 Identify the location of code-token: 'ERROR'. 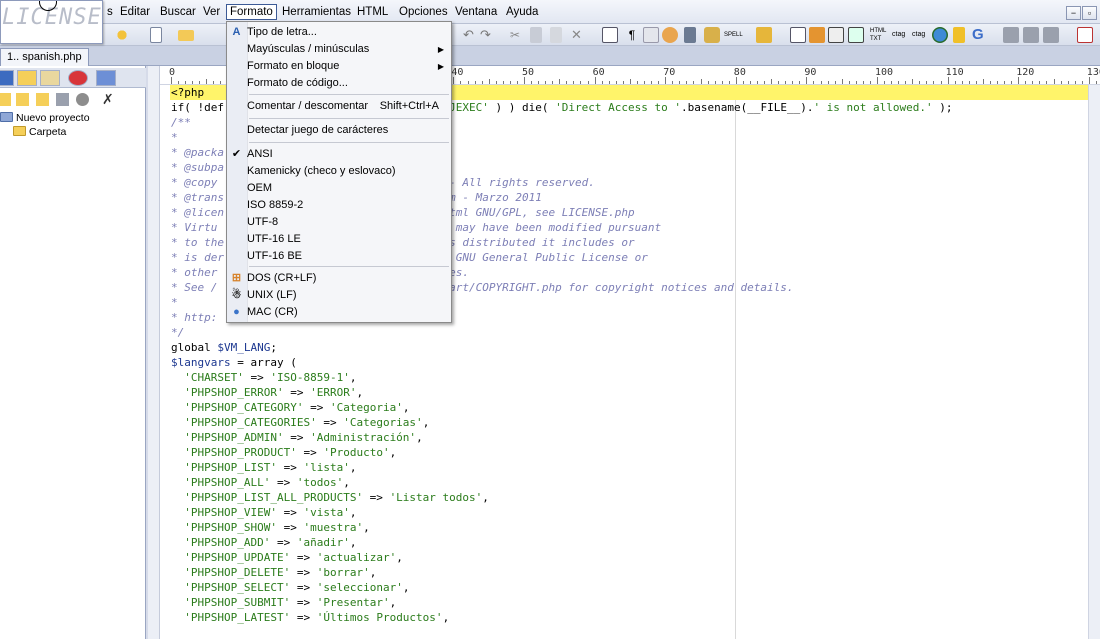
(333, 392).